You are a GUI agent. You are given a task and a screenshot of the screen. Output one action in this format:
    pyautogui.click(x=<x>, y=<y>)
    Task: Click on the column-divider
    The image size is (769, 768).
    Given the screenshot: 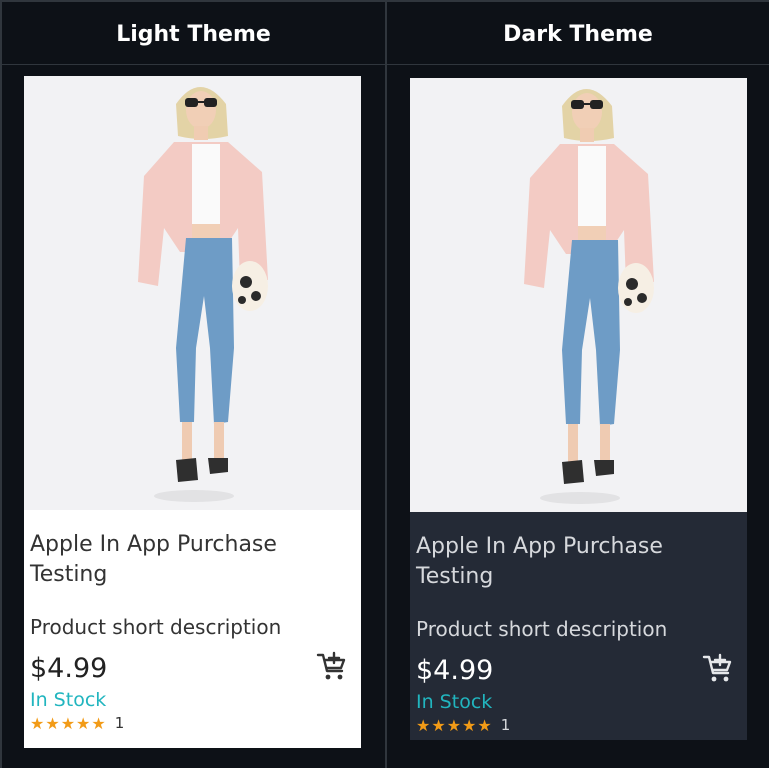 What is the action you would take?
    pyautogui.click(x=386, y=384)
    